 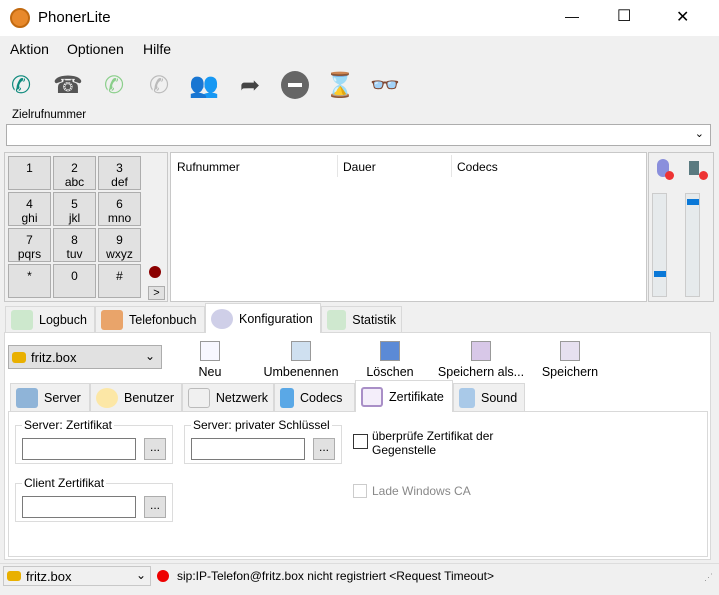 What do you see at coordinates (693, 201) in the screenshot?
I see `speaker-volume-thumb` at bounding box center [693, 201].